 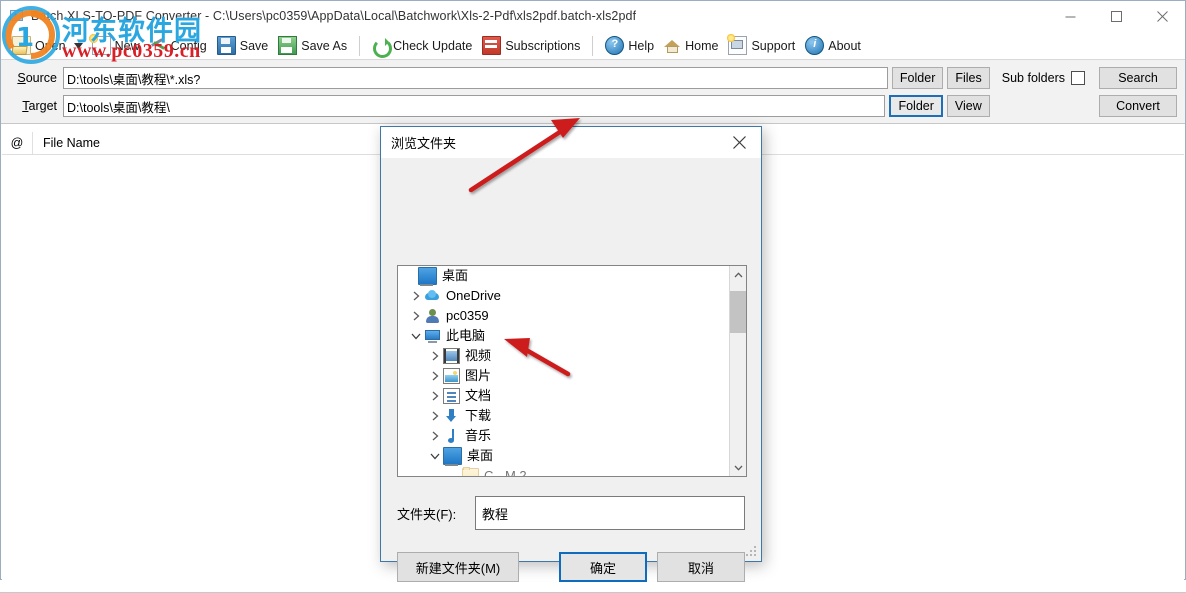 I want to click on toolbar-new-button: New, so click(x=116, y=46).